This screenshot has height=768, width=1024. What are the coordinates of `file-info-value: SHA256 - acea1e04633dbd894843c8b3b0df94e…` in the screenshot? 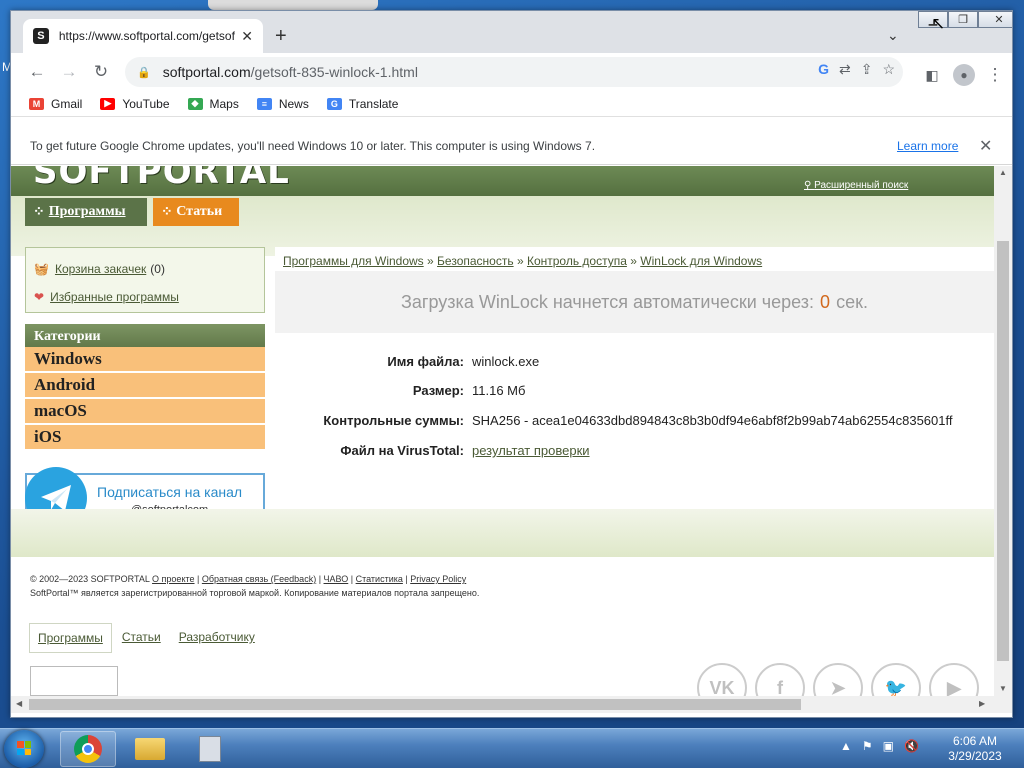 It's located at (712, 420).